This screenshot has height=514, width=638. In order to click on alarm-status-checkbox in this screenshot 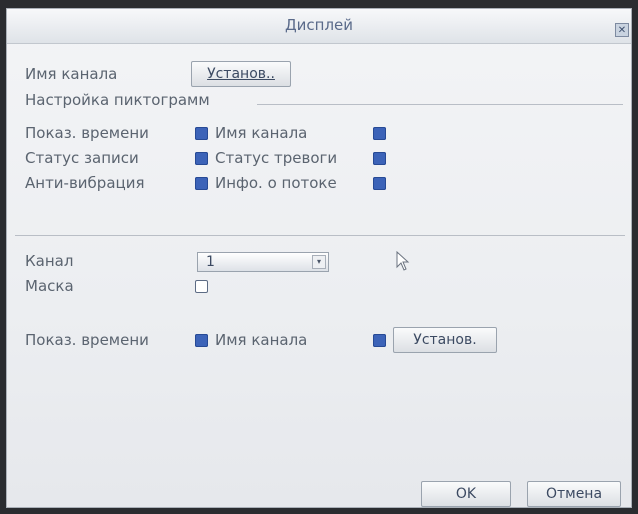, I will do `click(379, 158)`.